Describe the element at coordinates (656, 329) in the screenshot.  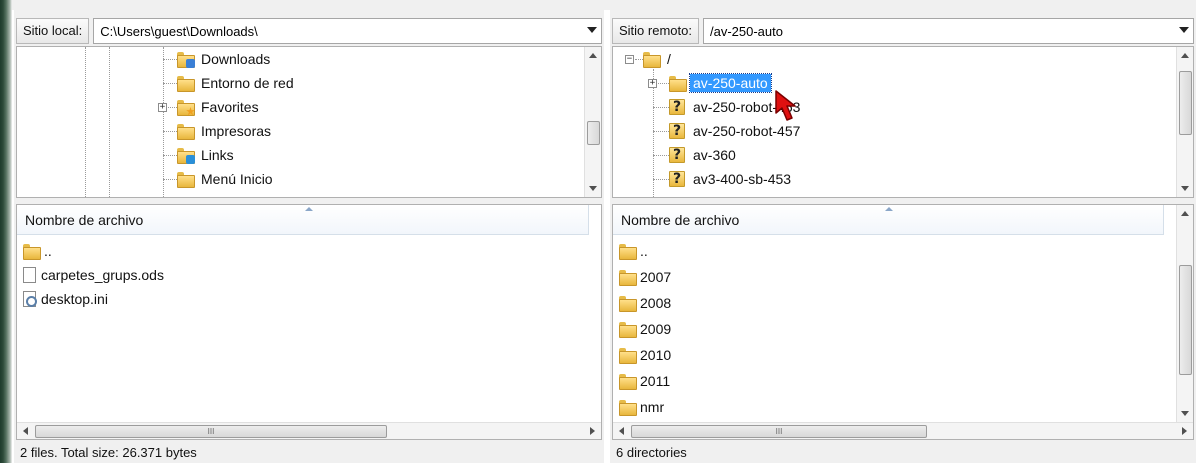
I see `file-name: 2009` at that location.